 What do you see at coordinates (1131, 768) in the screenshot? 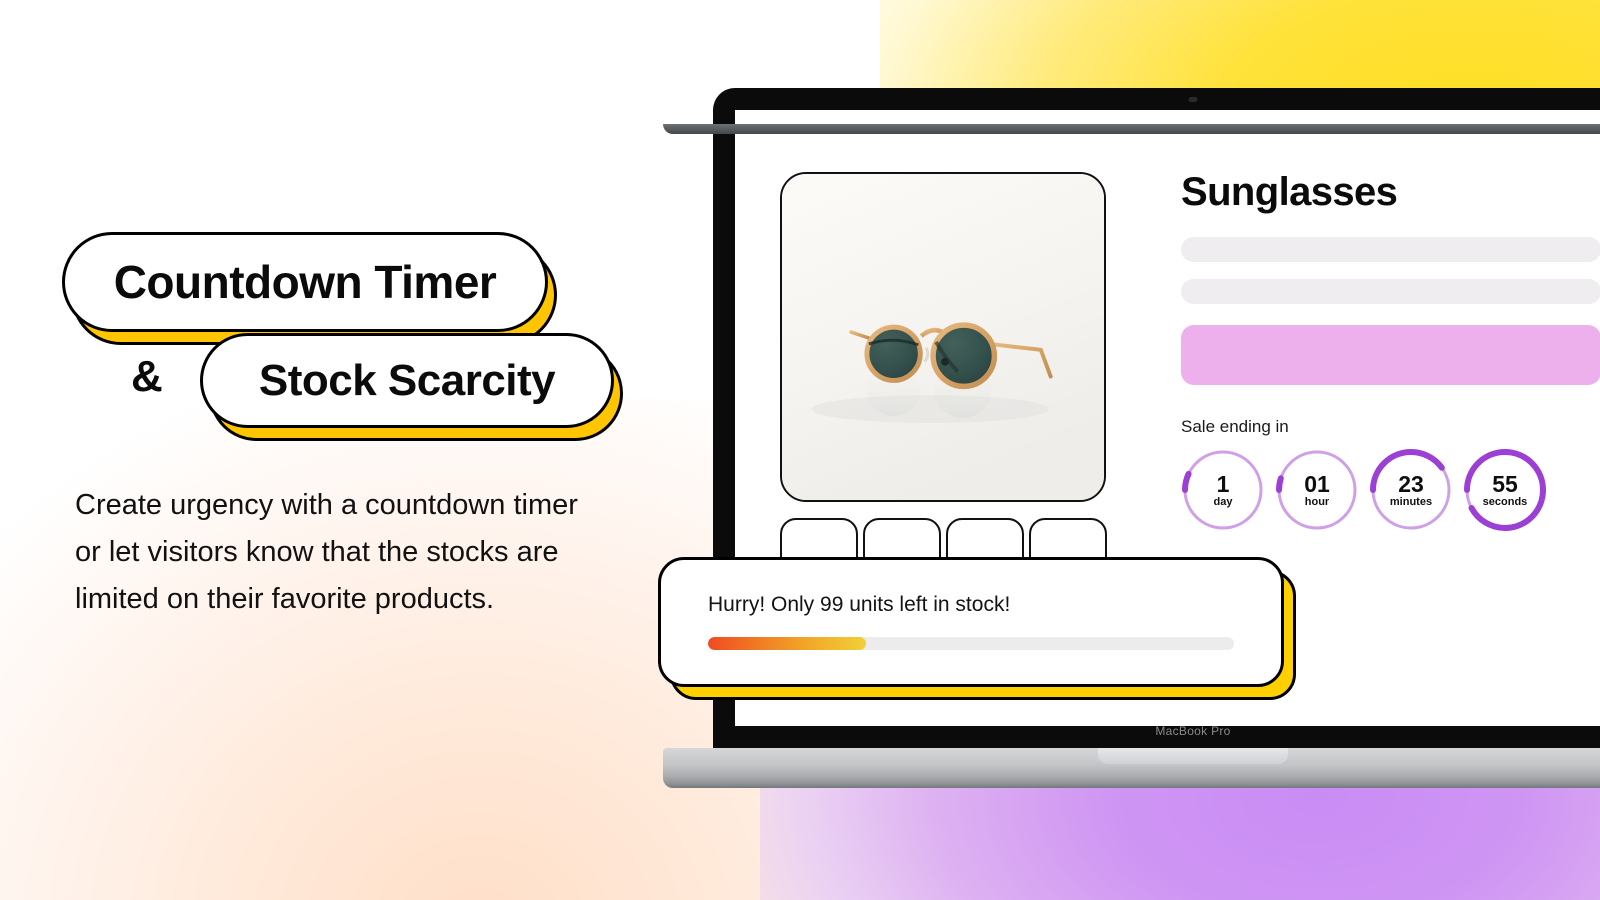
I see `laptop-base` at bounding box center [1131, 768].